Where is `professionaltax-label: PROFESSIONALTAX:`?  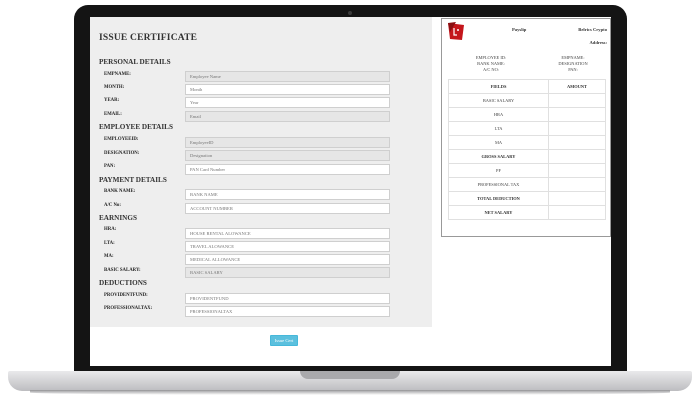
professionaltax-label: PROFESSIONALTAX: is located at coordinates (128, 308).